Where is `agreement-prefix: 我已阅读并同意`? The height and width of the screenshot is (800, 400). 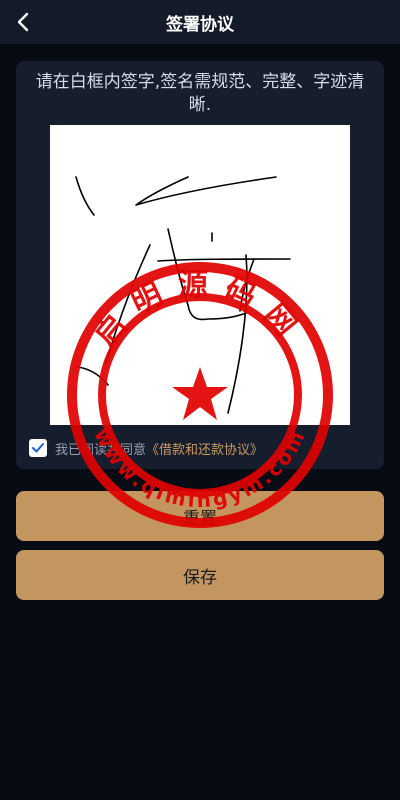 agreement-prefix: 我已阅读并同意 is located at coordinates (101, 450).